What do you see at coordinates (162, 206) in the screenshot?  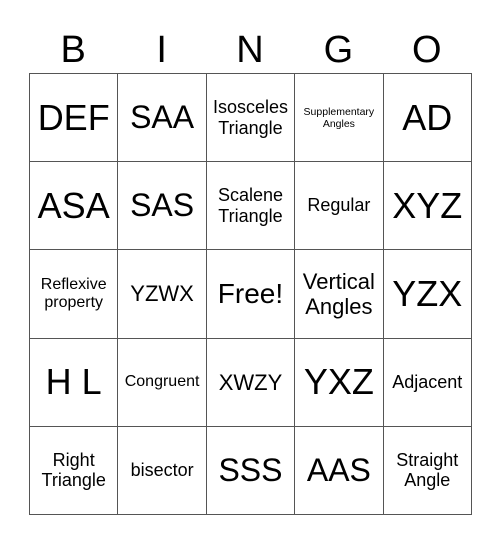 I see `bingo-cell: SAS` at bounding box center [162, 206].